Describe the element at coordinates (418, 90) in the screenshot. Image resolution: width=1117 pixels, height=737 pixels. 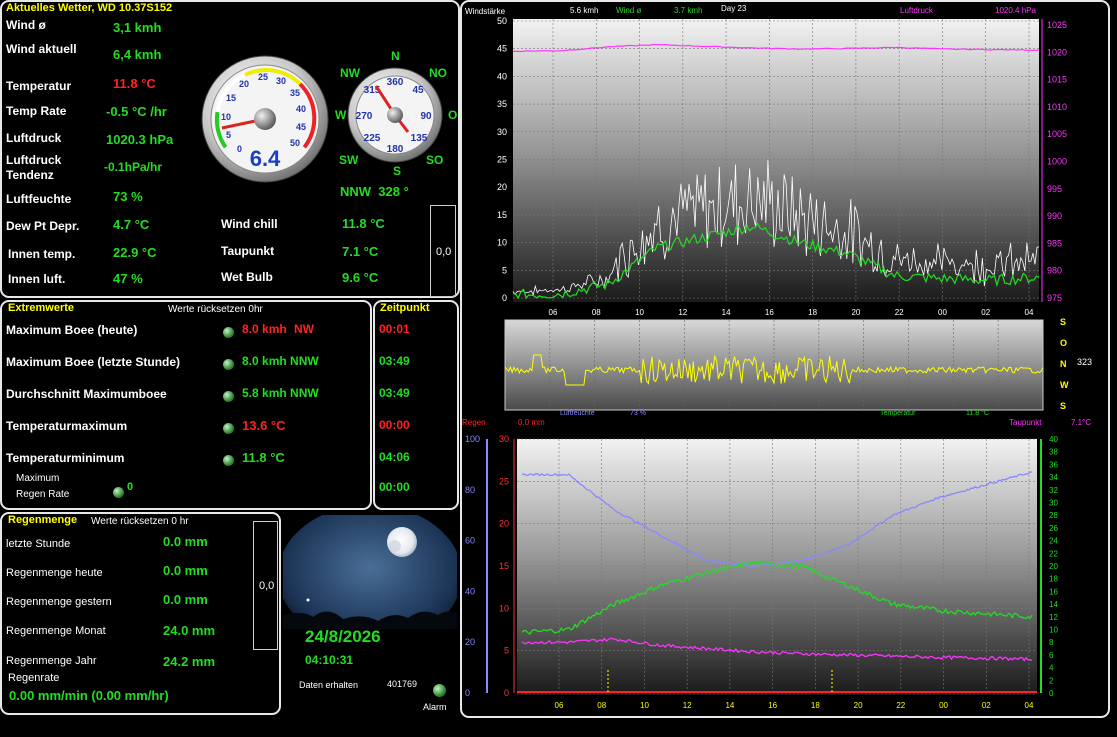
I see `compass-tick: 45` at that location.